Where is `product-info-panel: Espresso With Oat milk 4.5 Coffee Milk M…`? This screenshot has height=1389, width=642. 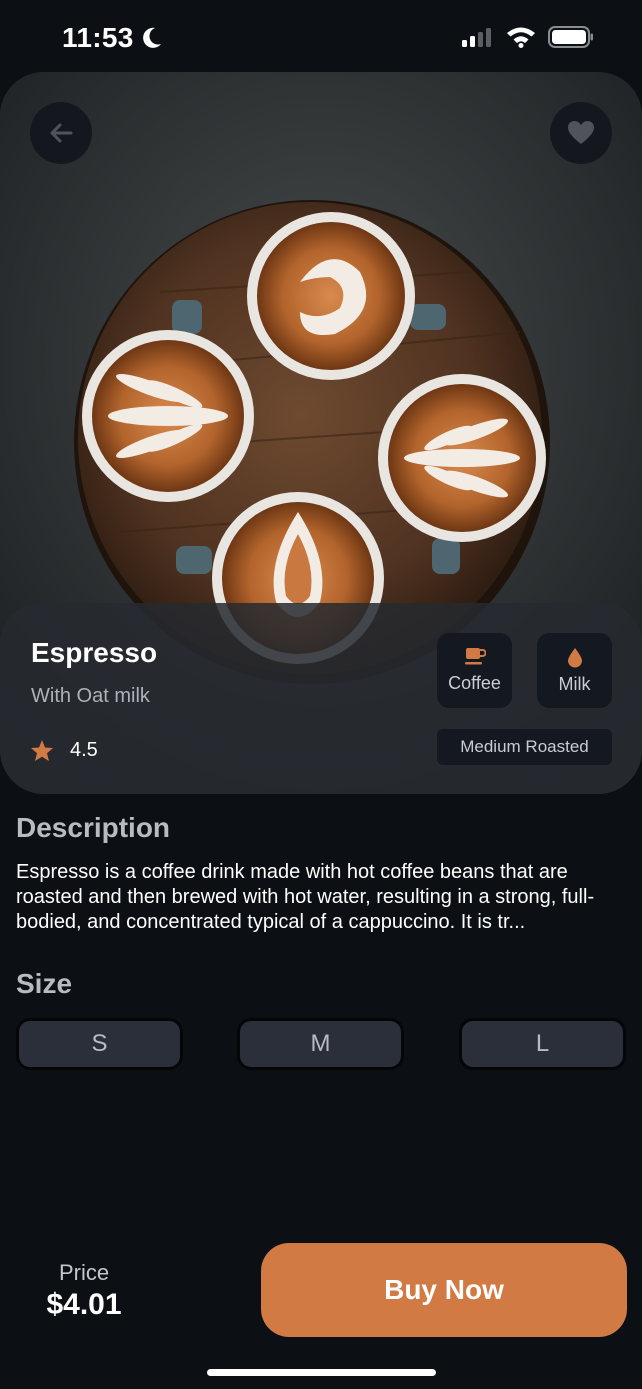
product-info-panel: Espresso With Oat milk 4.5 Coffee Milk M… is located at coordinates (321, 698).